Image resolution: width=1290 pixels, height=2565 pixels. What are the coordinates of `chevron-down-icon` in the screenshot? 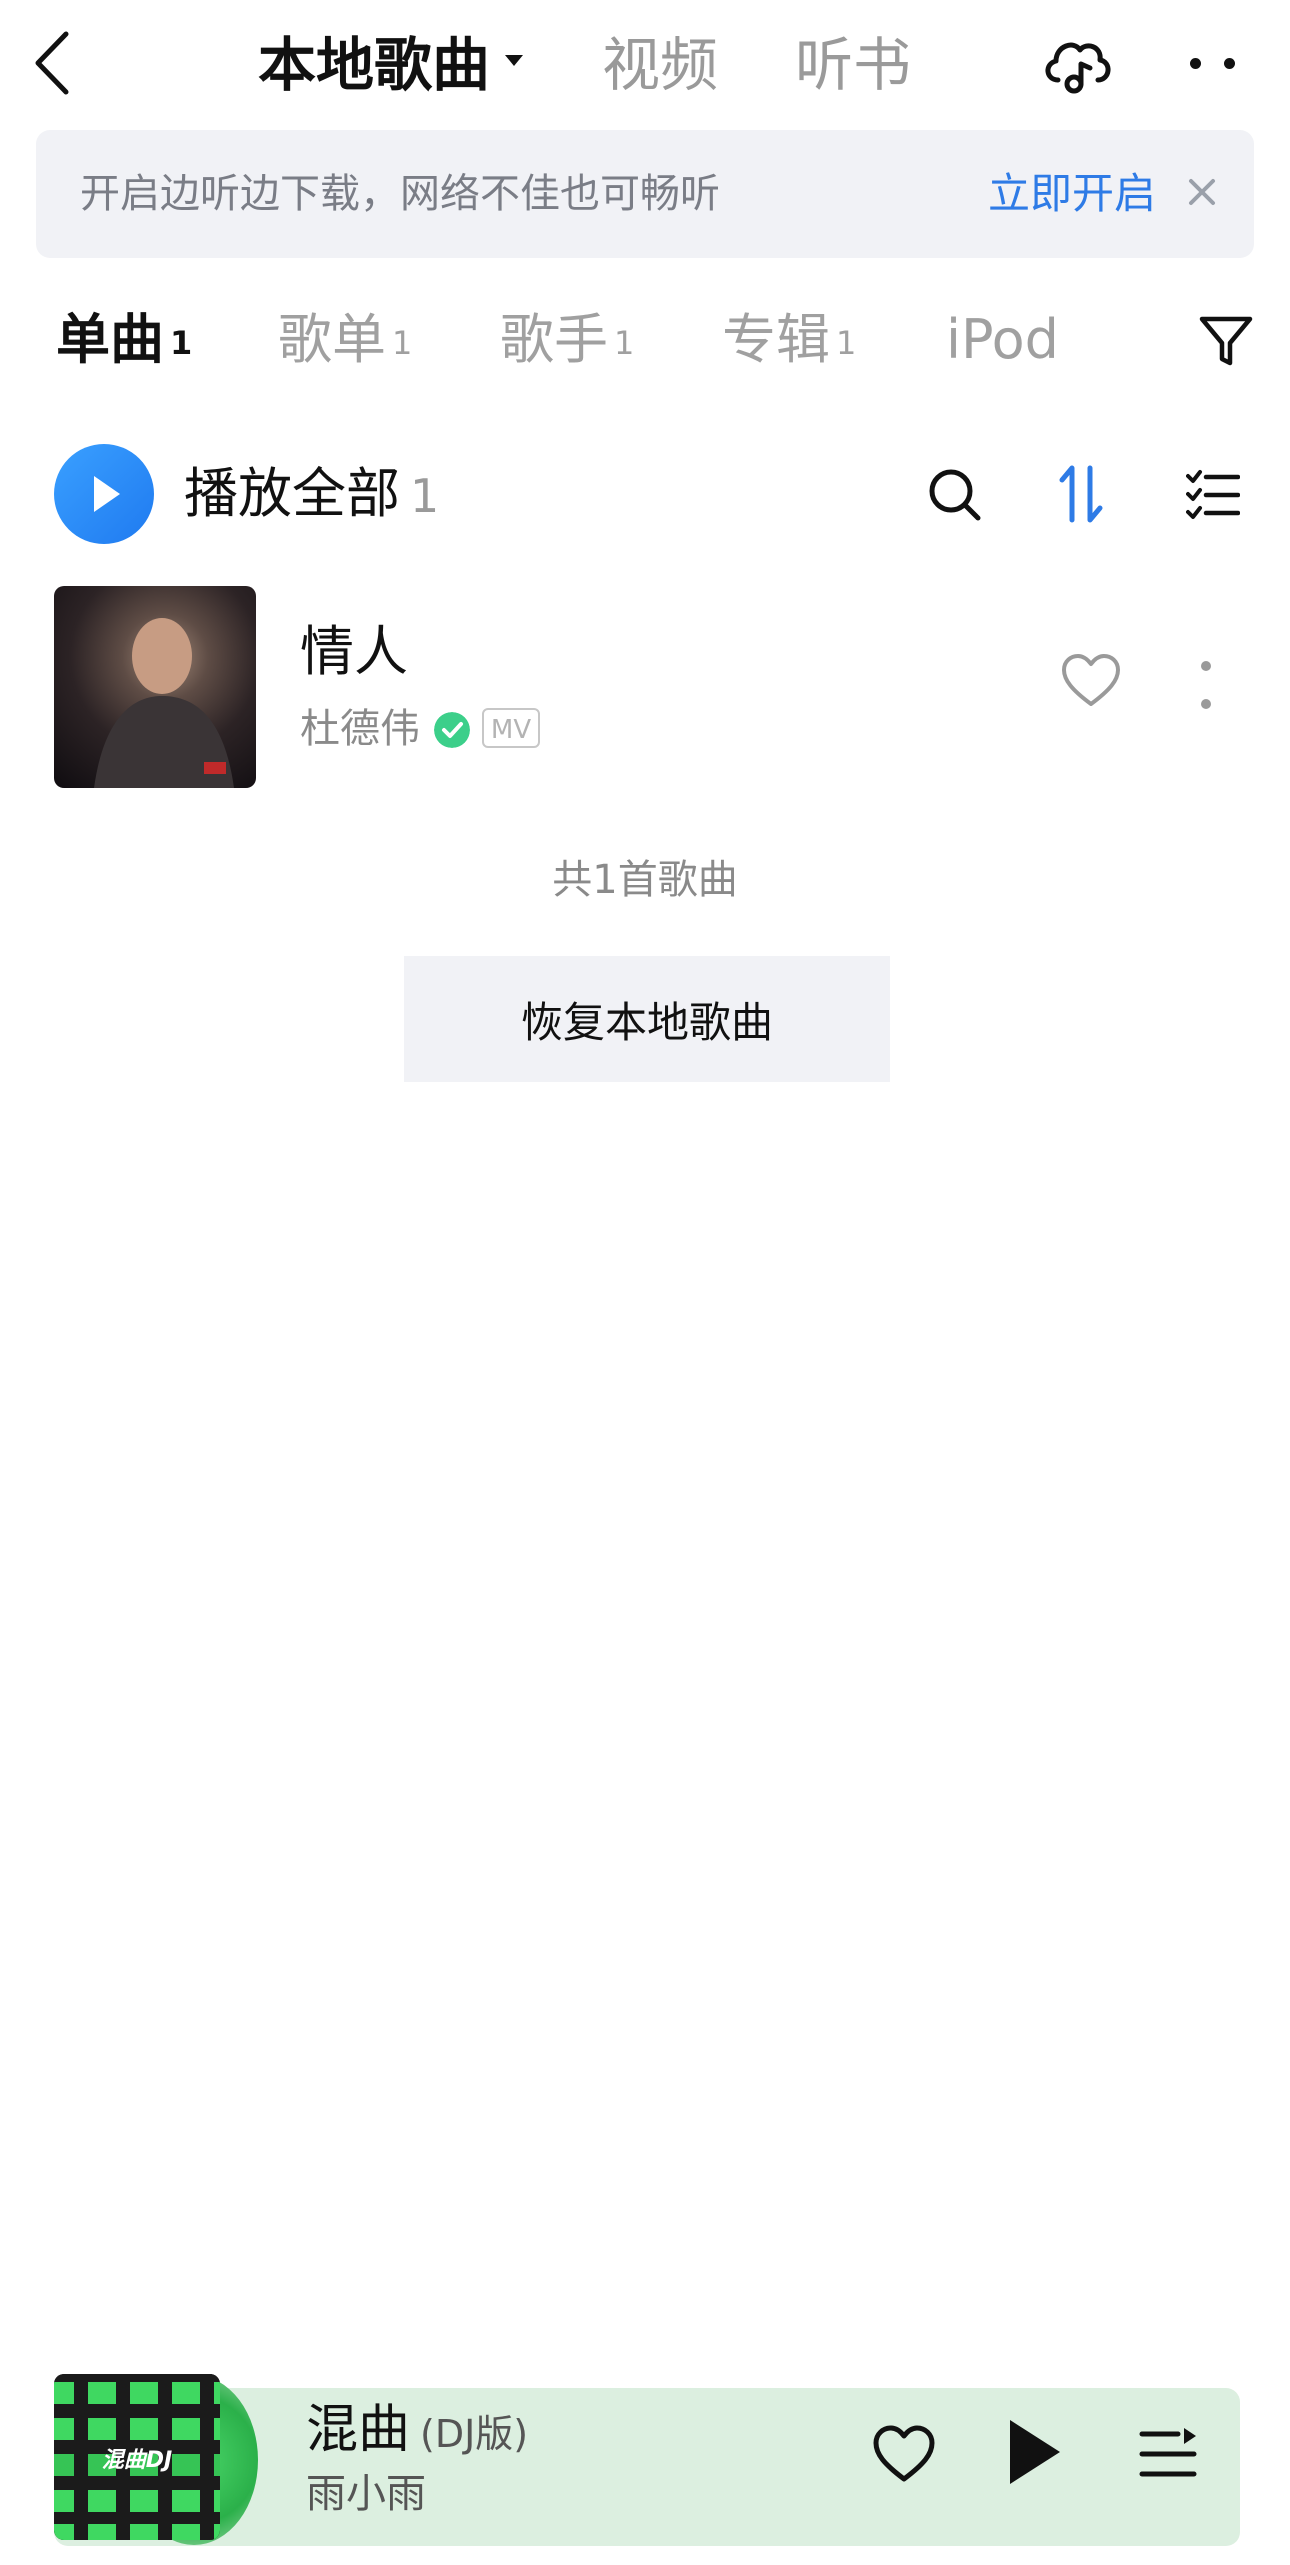 It's located at (514, 60).